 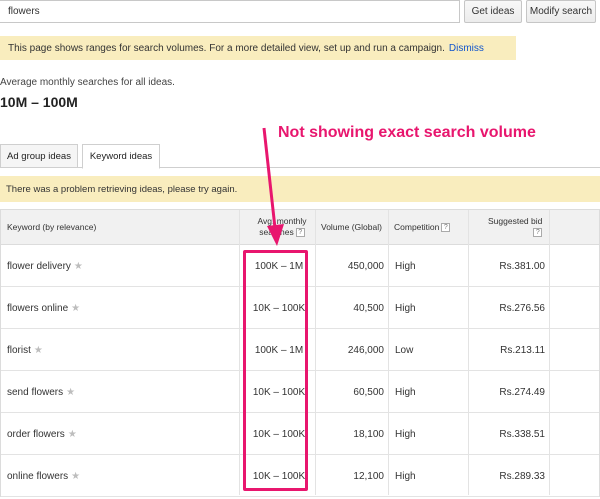 What do you see at coordinates (122, 434) in the screenshot?
I see `keyword-cell: order flowers ★` at bounding box center [122, 434].